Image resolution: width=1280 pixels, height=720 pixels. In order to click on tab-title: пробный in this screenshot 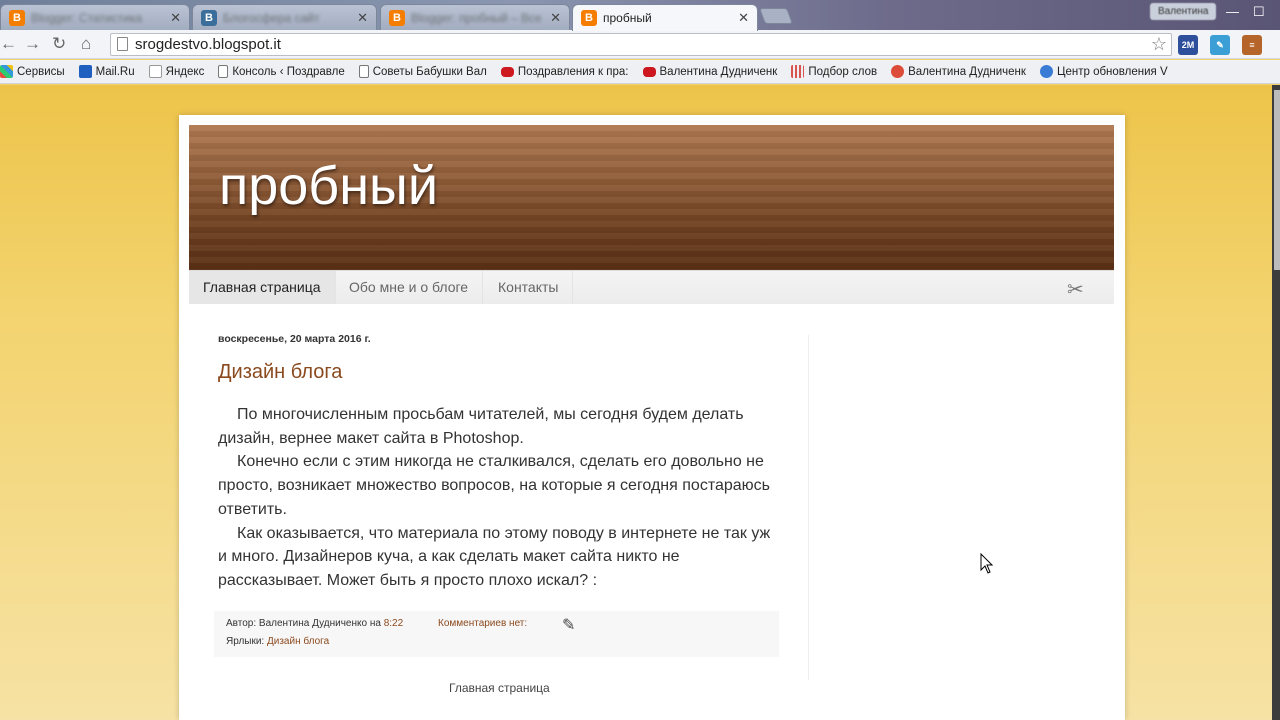, I will do `click(627, 18)`.